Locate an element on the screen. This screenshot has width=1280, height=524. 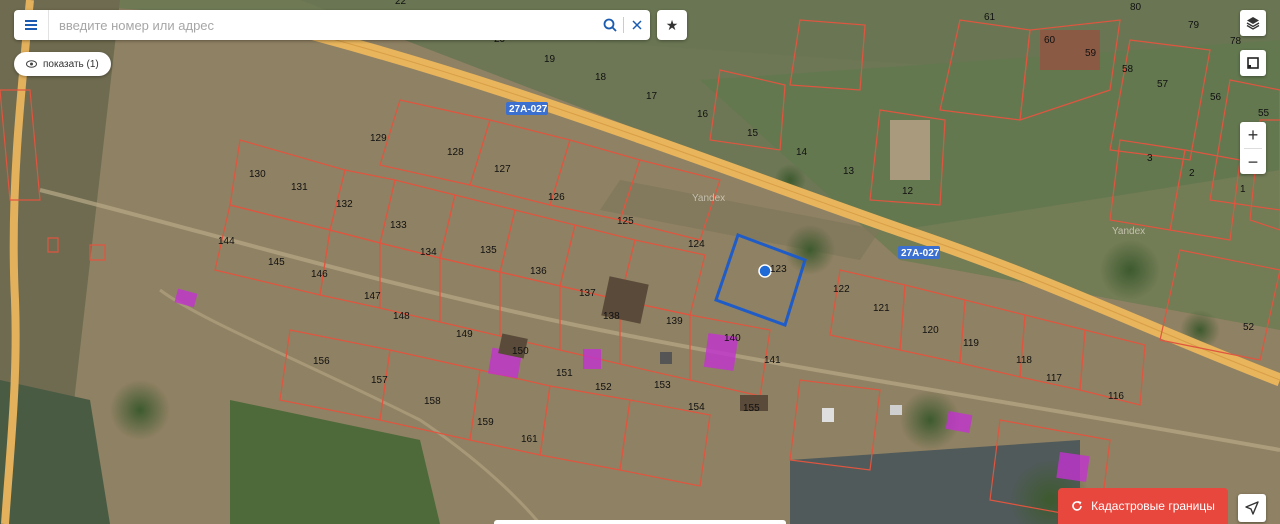
parcel-label: 116 is located at coordinates (1116, 396).